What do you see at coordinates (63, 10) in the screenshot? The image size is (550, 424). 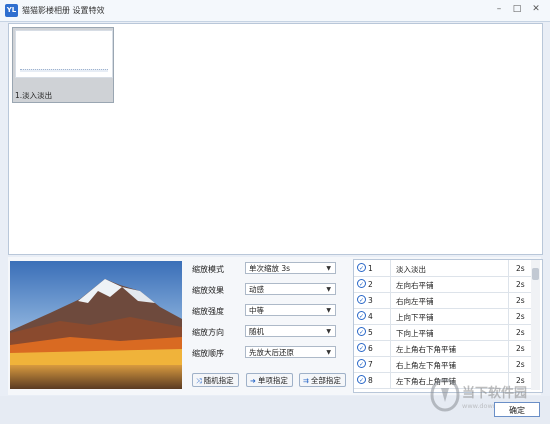 I see `window-title: 猫猫影楼相册 设置特效` at bounding box center [63, 10].